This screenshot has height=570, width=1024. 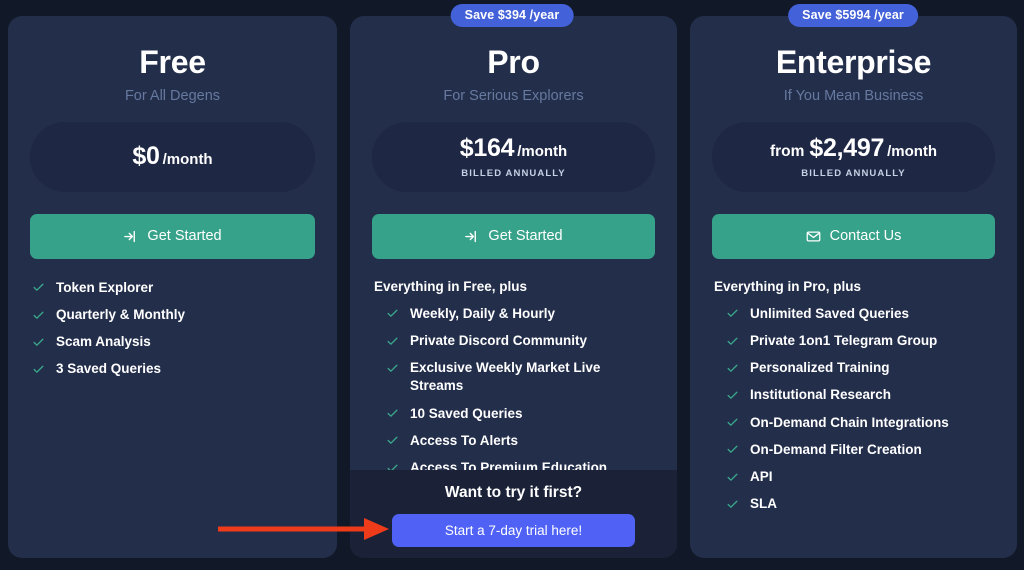 I want to click on list-item: Private Discord Community, so click(x=520, y=341).